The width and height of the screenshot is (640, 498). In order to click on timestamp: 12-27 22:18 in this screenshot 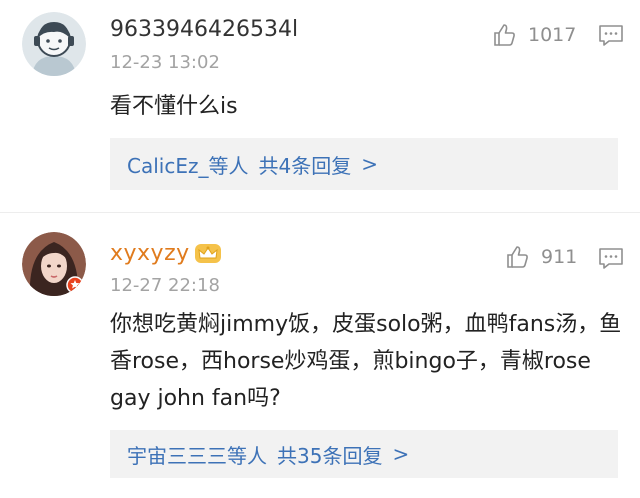, I will do `click(165, 285)`.